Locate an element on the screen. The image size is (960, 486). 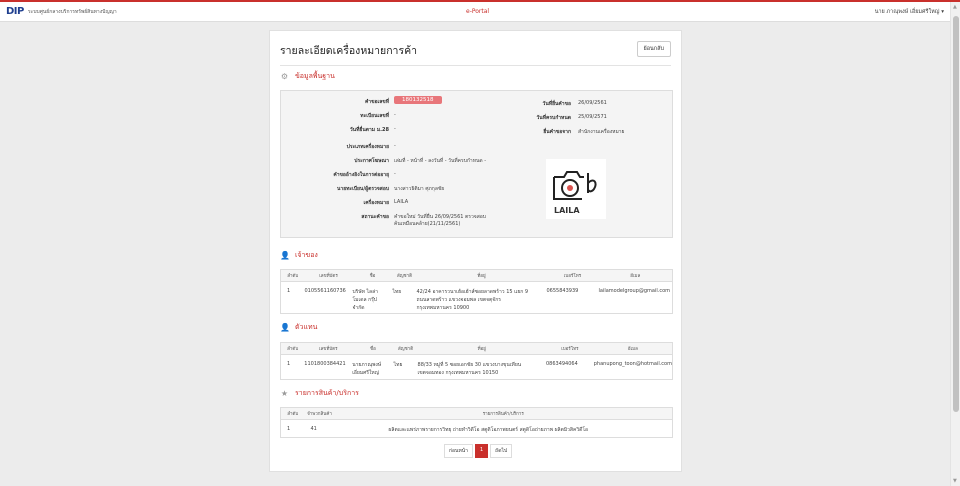
name-line-2: โมเดล กรุ๊ป is located at coordinates (364, 300).